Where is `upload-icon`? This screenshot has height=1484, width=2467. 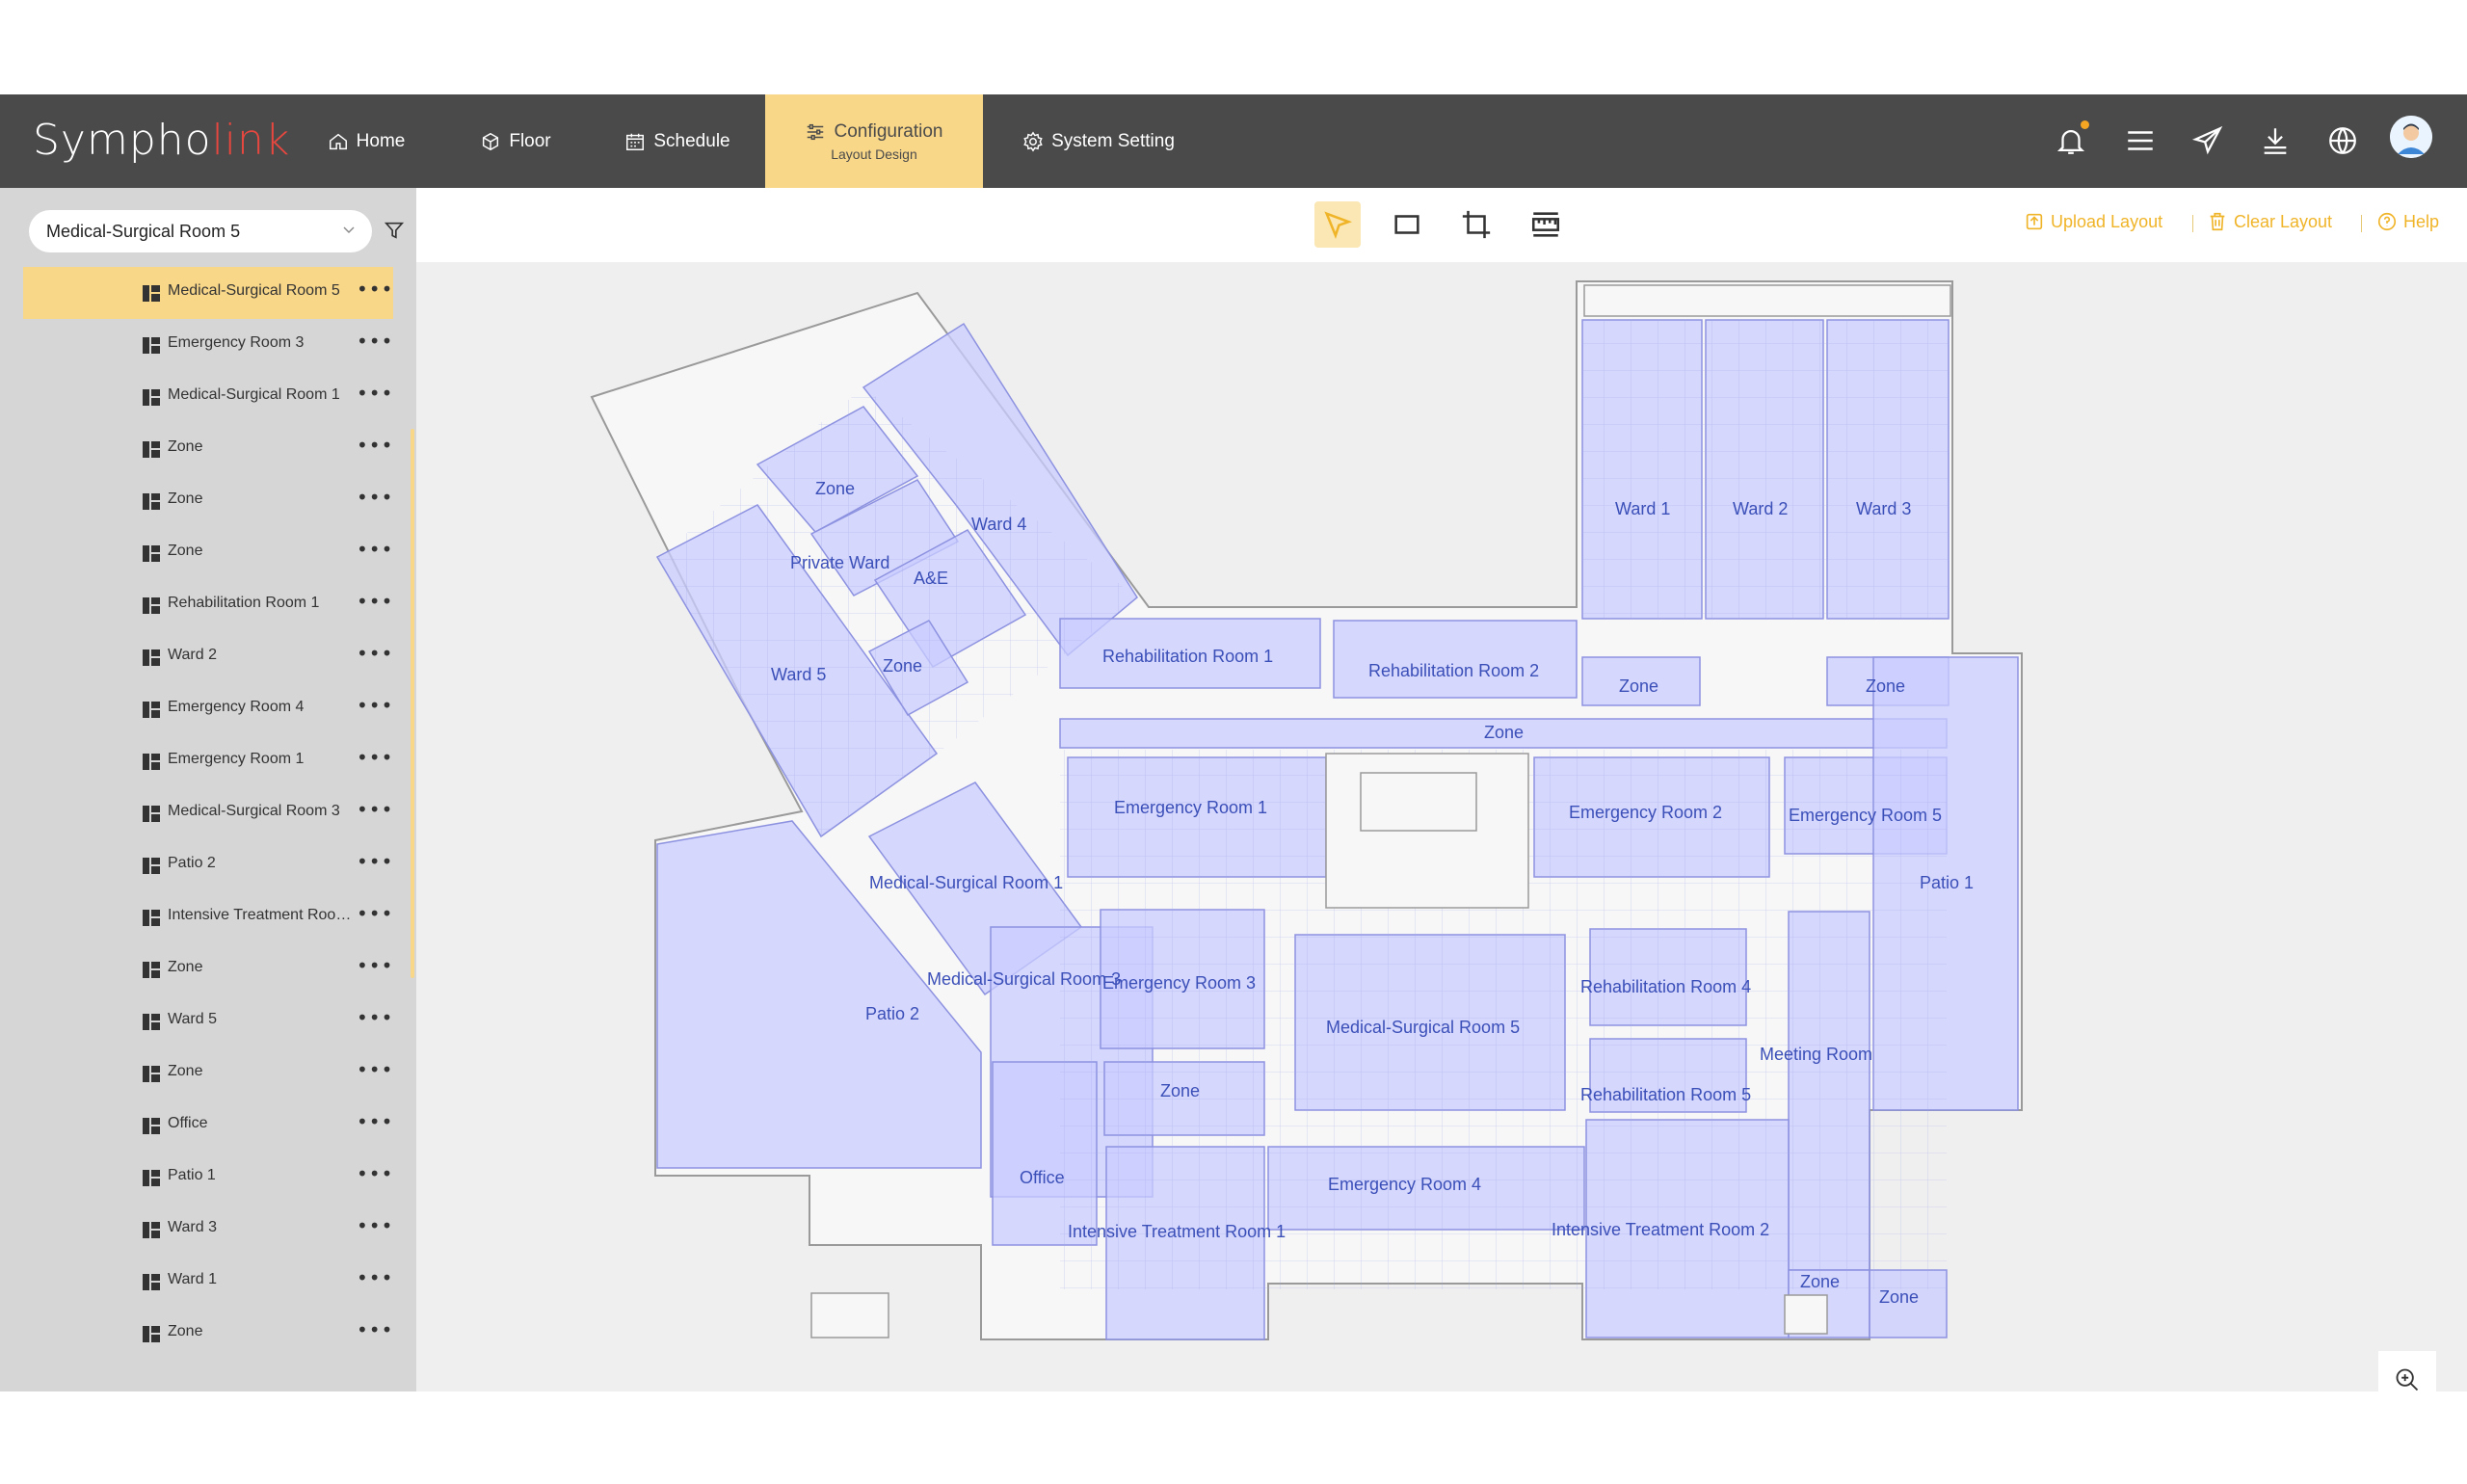
upload-icon is located at coordinates (2034, 221).